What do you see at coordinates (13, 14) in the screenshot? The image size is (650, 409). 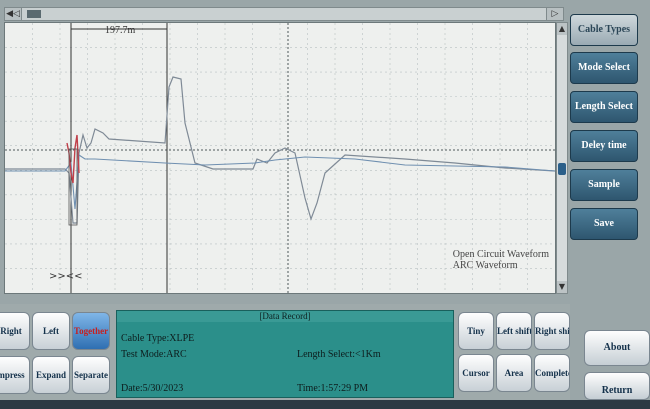 I see `scroll-left-arrow-icon: ◀◁` at bounding box center [13, 14].